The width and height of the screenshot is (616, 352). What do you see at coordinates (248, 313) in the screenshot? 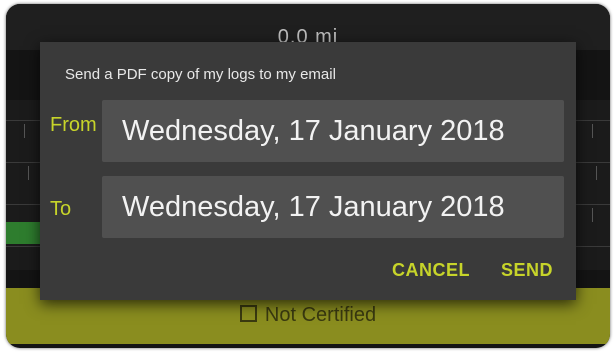
I see `checkbox-icon` at bounding box center [248, 313].